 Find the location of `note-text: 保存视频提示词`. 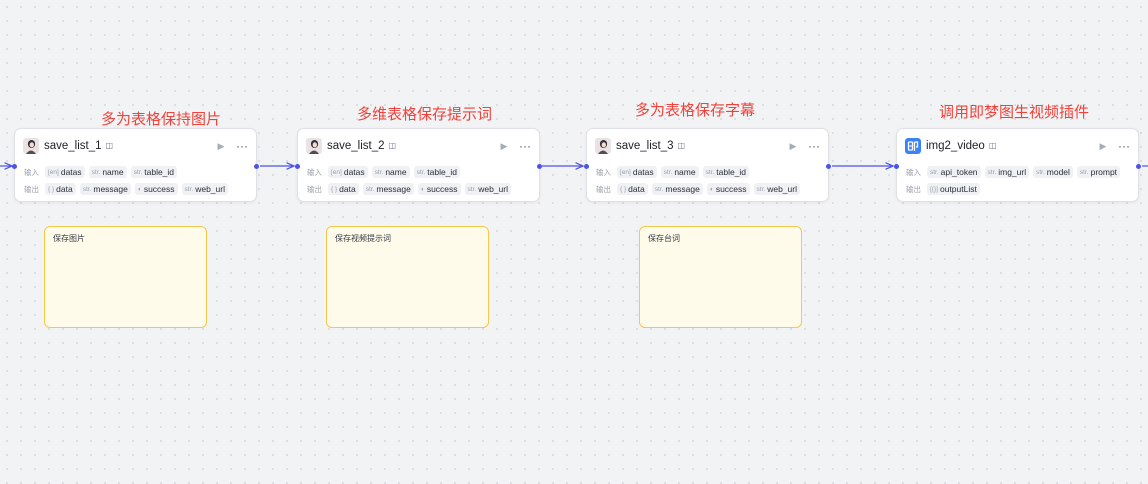

note-text: 保存视频提示词 is located at coordinates (363, 238).